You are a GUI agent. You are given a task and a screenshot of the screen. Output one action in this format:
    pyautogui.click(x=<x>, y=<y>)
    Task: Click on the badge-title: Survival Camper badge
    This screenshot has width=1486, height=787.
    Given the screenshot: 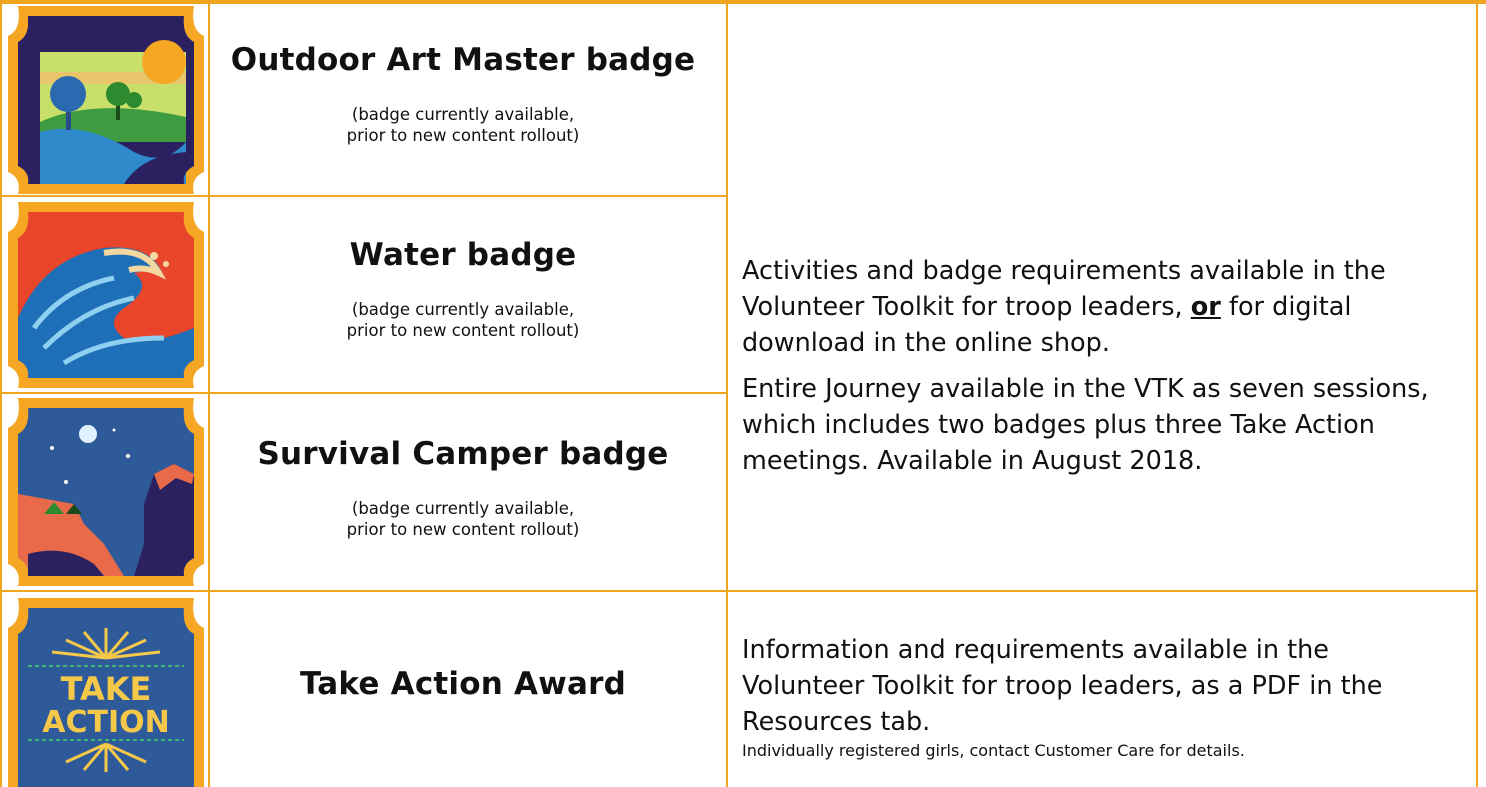 What is the action you would take?
    pyautogui.click(x=463, y=454)
    